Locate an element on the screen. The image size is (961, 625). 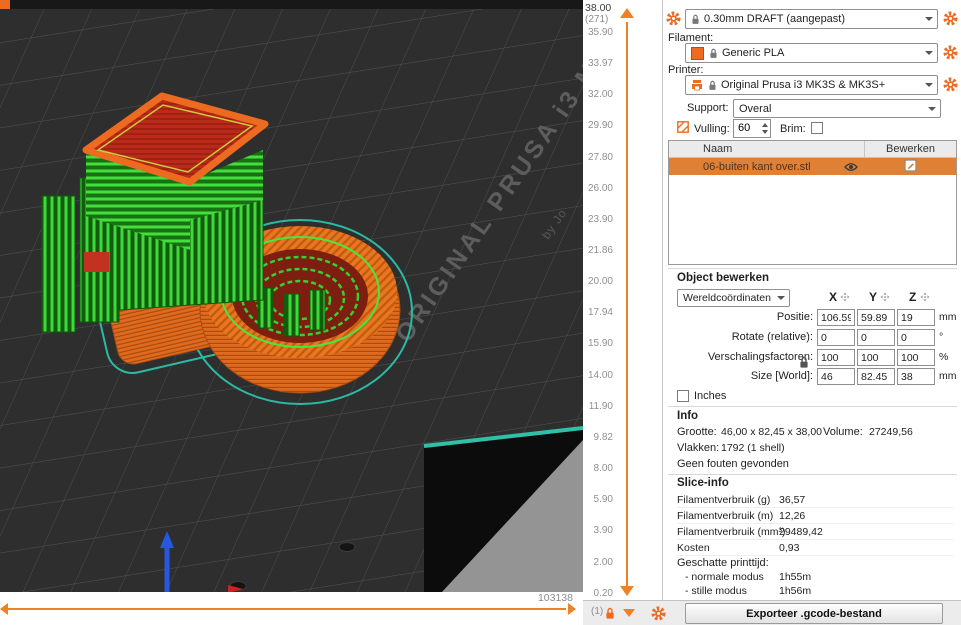
object-list-header: Naam Bewerken is located at coordinates (812, 149).